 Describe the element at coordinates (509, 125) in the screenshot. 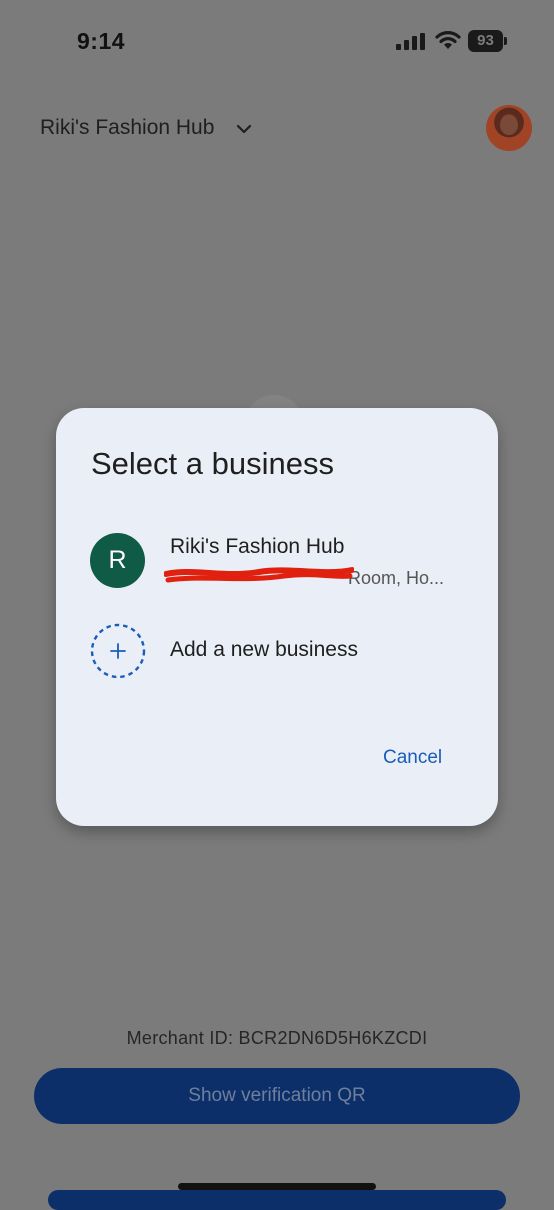

I see `avatar-face` at that location.